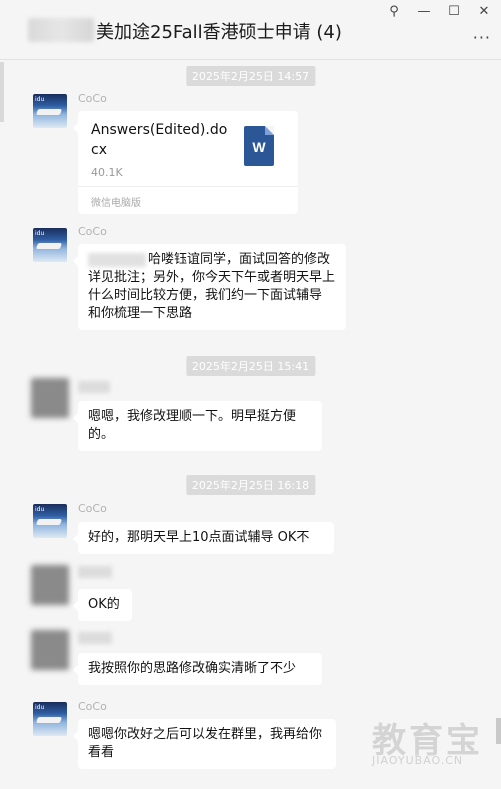 This screenshot has height=789, width=501. I want to click on message-text: OK的, so click(104, 604).